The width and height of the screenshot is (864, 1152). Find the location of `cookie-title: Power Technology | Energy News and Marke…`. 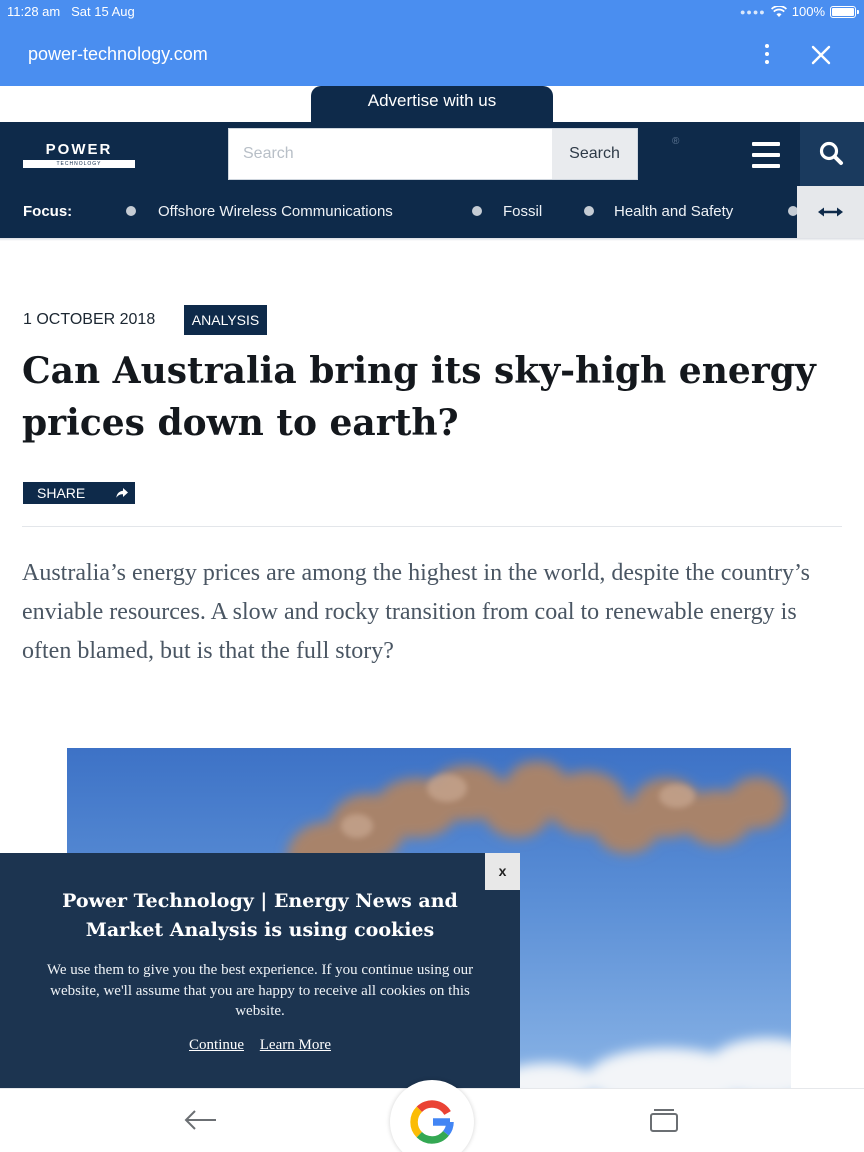

cookie-title: Power Technology | Energy News and Marke… is located at coordinates (260, 915).